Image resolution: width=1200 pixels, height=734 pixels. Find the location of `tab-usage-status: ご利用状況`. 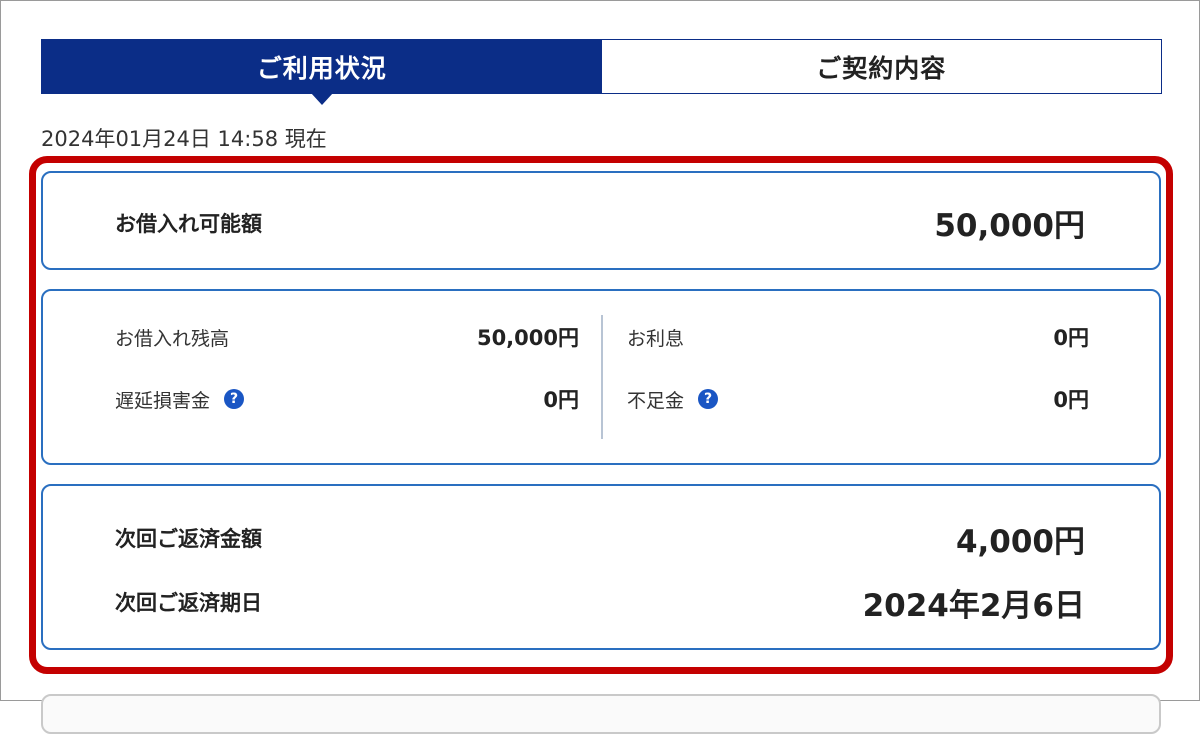

tab-usage-status: ご利用状況 is located at coordinates (322, 72).